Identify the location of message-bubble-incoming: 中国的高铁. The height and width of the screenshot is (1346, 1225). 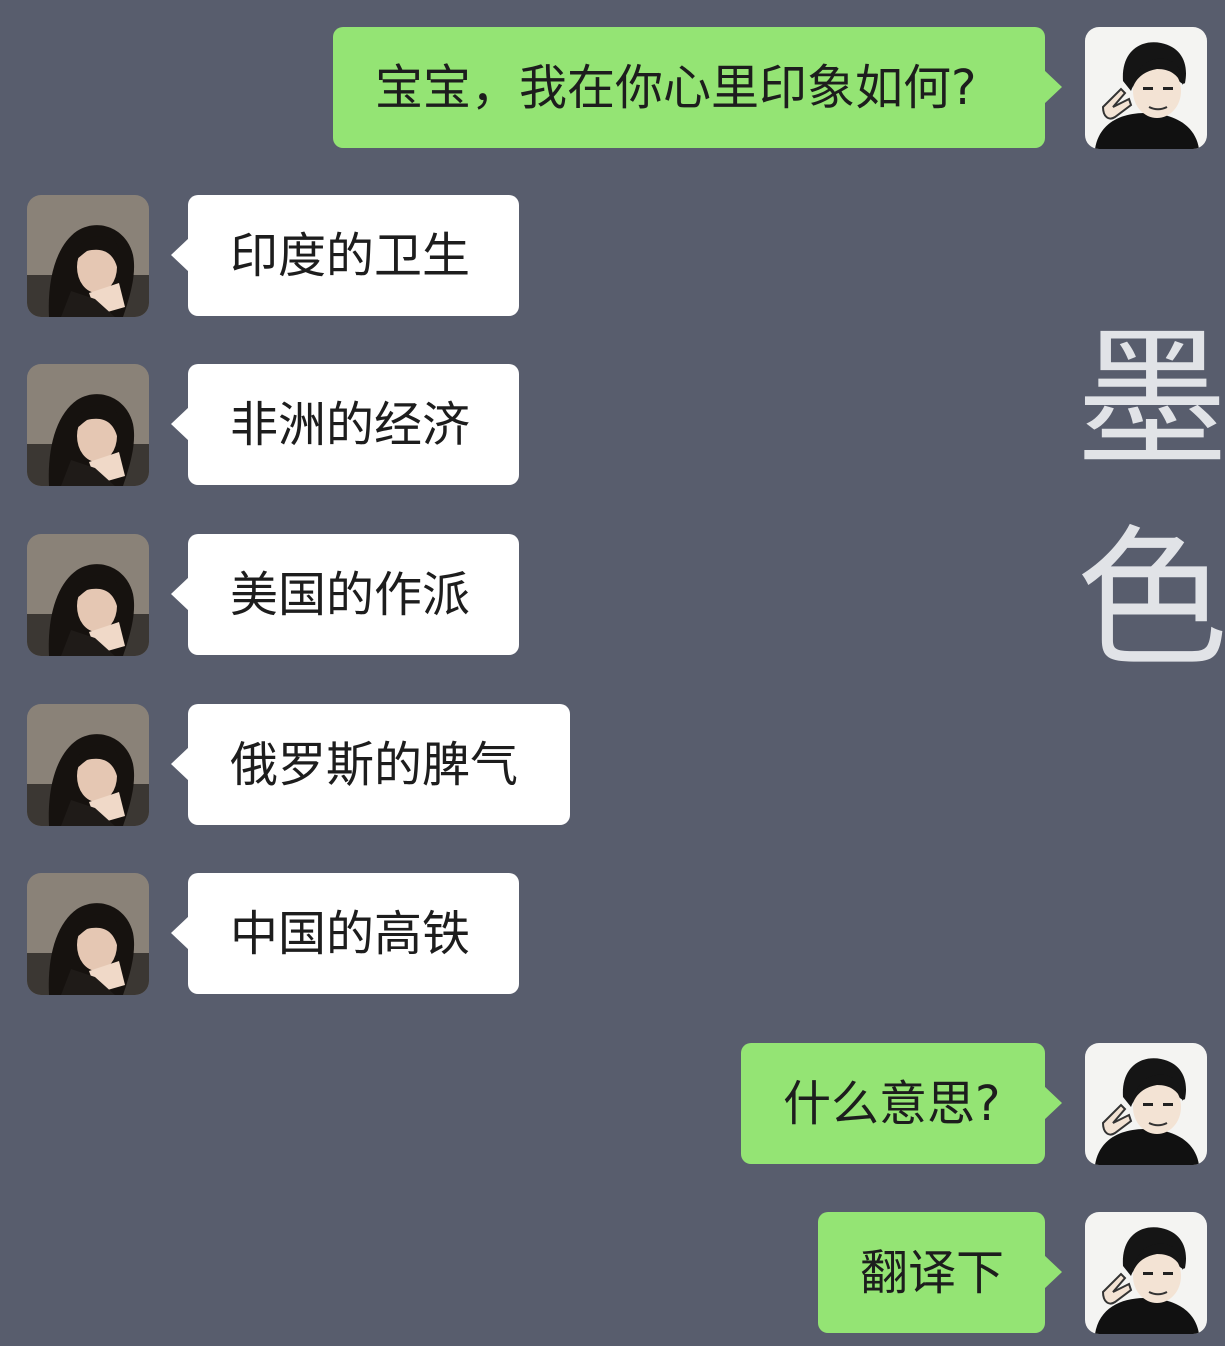
(345, 933).